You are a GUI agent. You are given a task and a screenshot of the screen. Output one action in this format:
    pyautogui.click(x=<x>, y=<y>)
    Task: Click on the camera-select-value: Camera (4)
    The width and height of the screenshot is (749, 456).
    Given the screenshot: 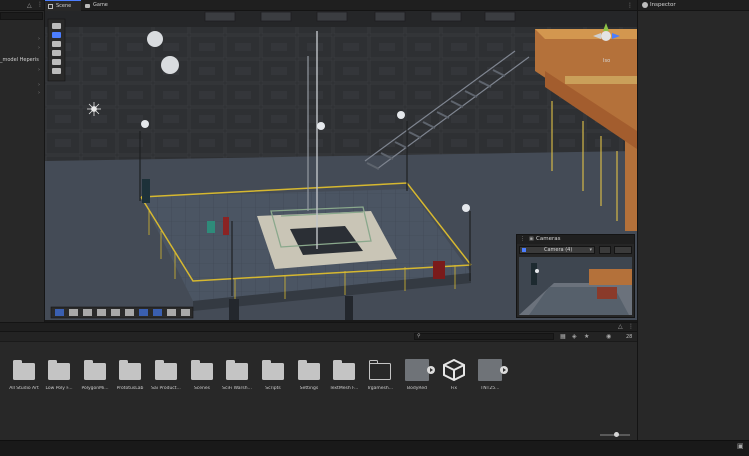 What is the action you would take?
    pyautogui.click(x=558, y=250)
    